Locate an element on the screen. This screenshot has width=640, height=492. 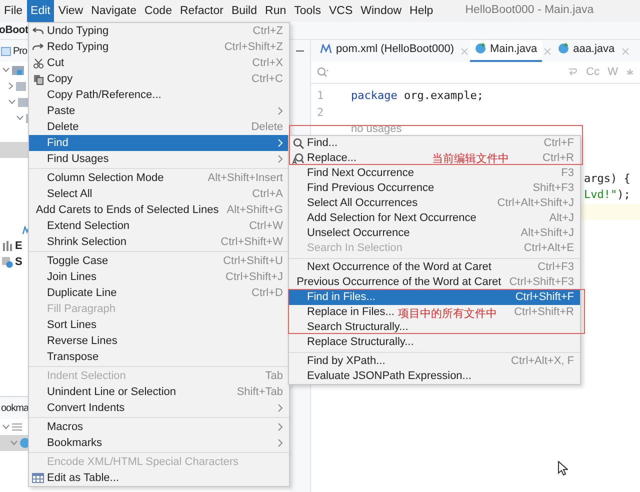
shortcut-label: Ctrl+Shift+U is located at coordinates (253, 261).